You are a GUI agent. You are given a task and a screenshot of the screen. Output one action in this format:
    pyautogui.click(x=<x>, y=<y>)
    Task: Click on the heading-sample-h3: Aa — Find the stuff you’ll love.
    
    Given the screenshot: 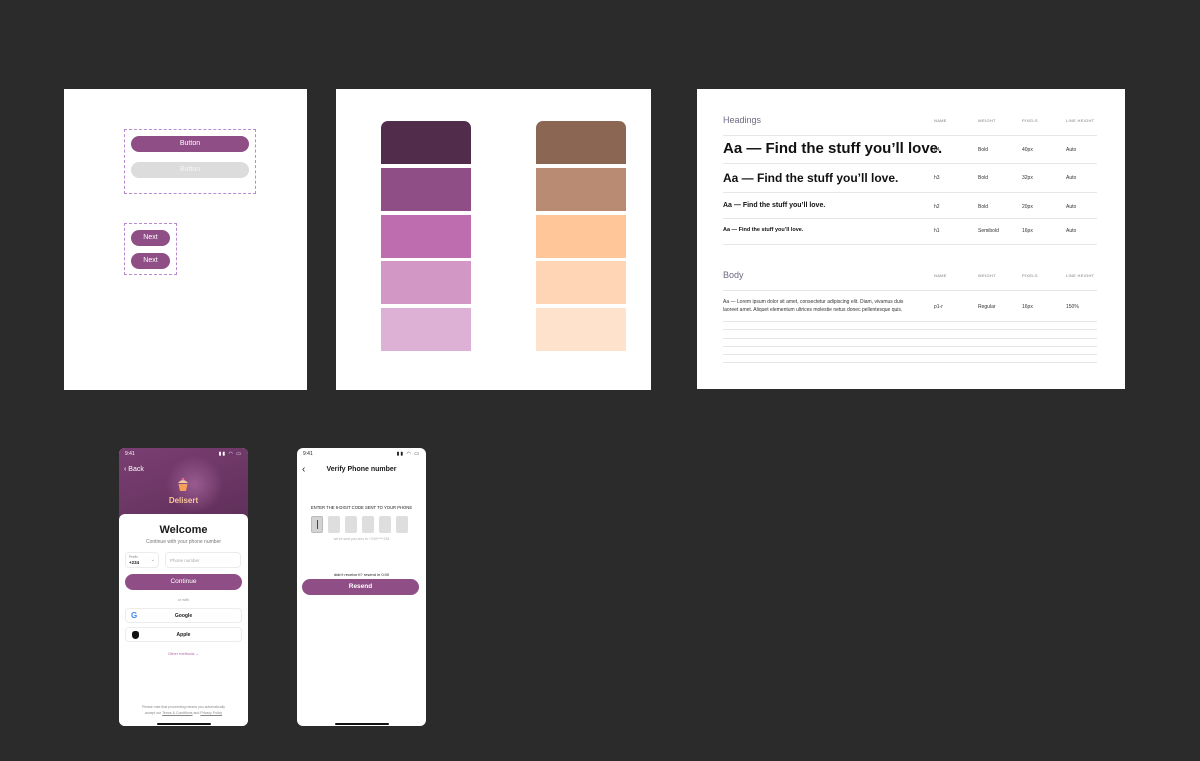 What is the action you would take?
    pyautogui.click(x=811, y=178)
    